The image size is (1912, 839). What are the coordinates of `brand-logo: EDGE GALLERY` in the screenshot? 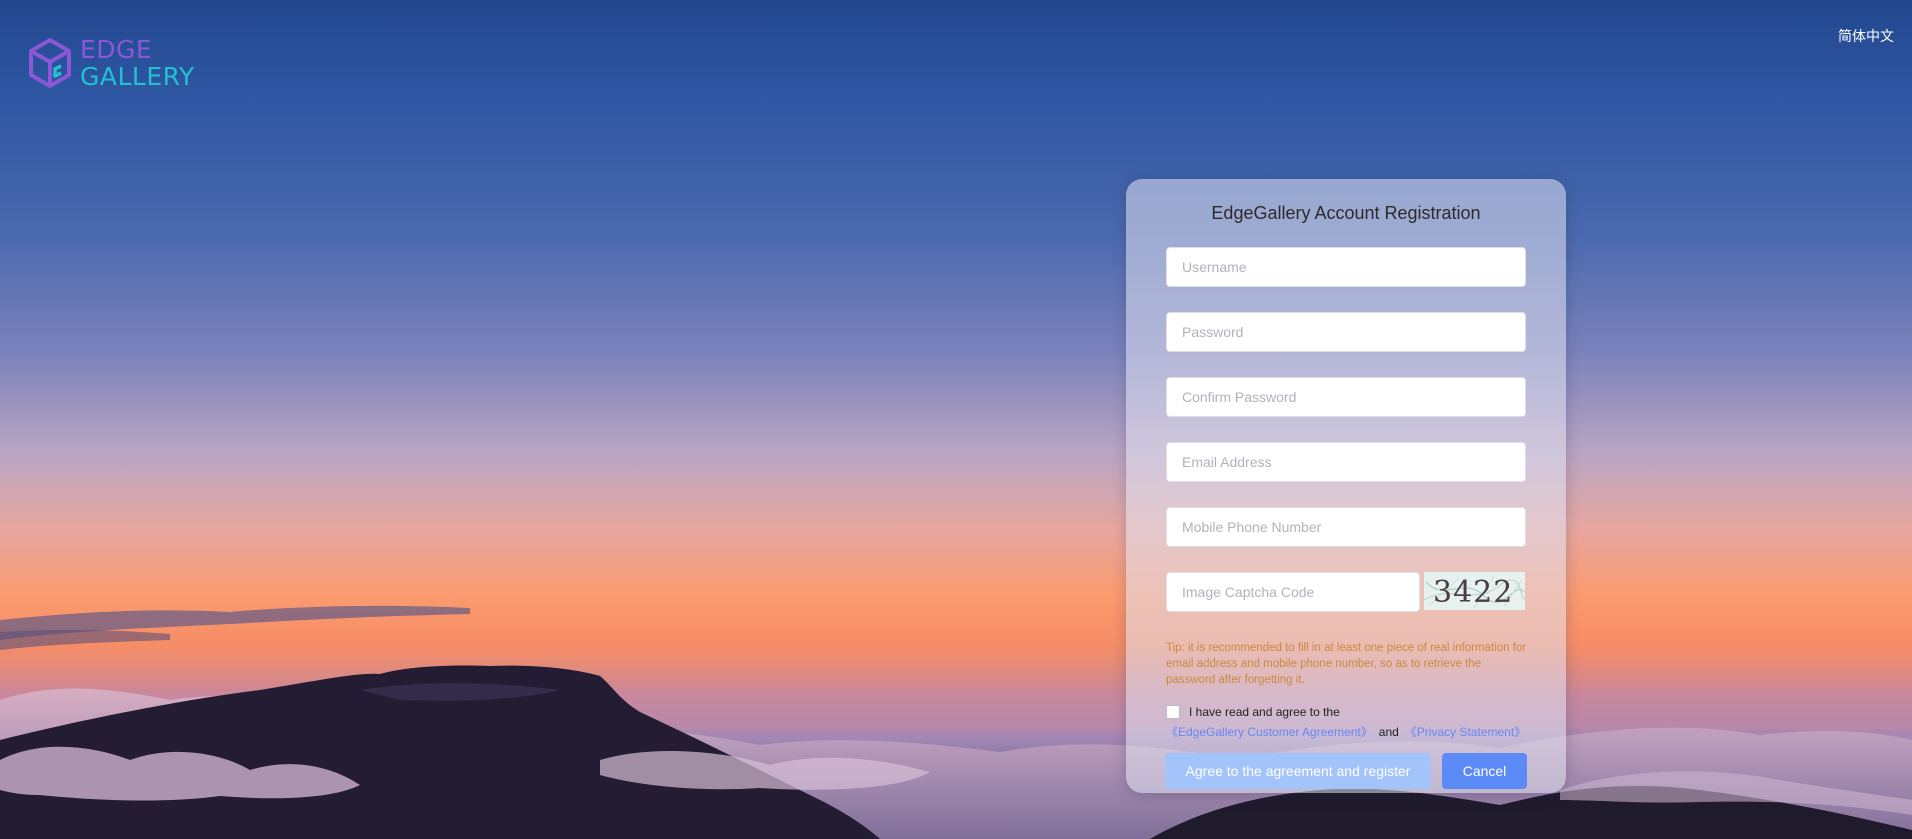 It's located at (111, 63).